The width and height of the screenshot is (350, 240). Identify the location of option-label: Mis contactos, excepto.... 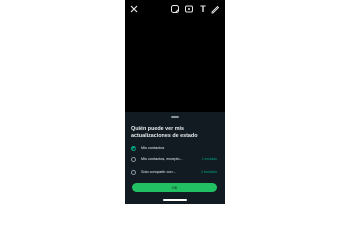
(162, 159).